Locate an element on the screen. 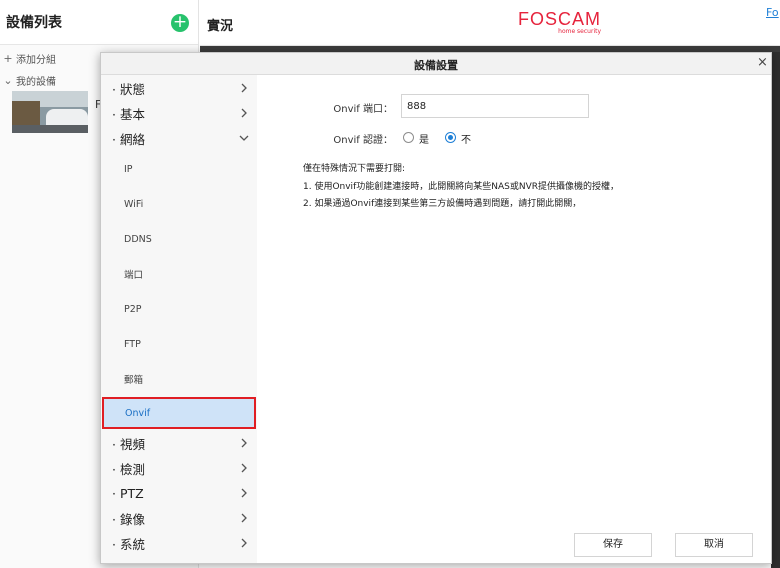 This screenshot has height=568, width=780. nav-record: · 錄像 is located at coordinates (179, 518).